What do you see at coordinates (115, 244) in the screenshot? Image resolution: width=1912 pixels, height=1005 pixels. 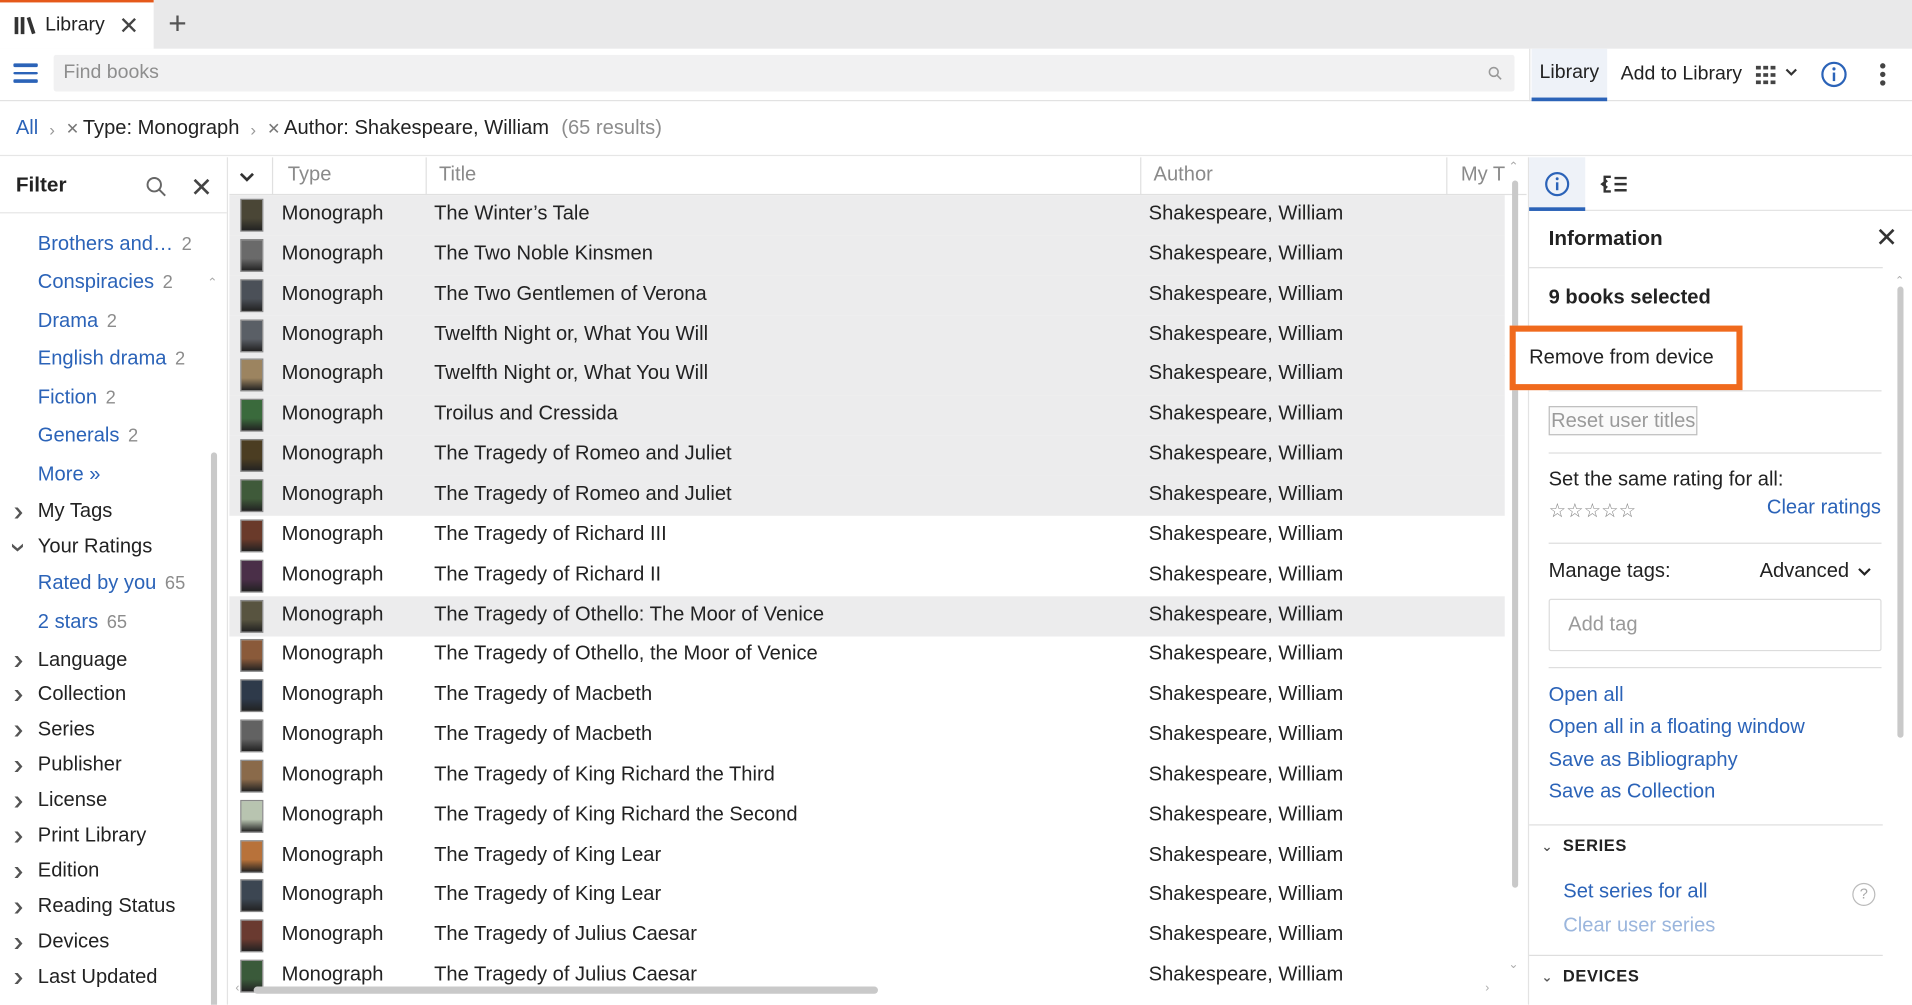 I see `filter-item: Brothers and… 2` at bounding box center [115, 244].